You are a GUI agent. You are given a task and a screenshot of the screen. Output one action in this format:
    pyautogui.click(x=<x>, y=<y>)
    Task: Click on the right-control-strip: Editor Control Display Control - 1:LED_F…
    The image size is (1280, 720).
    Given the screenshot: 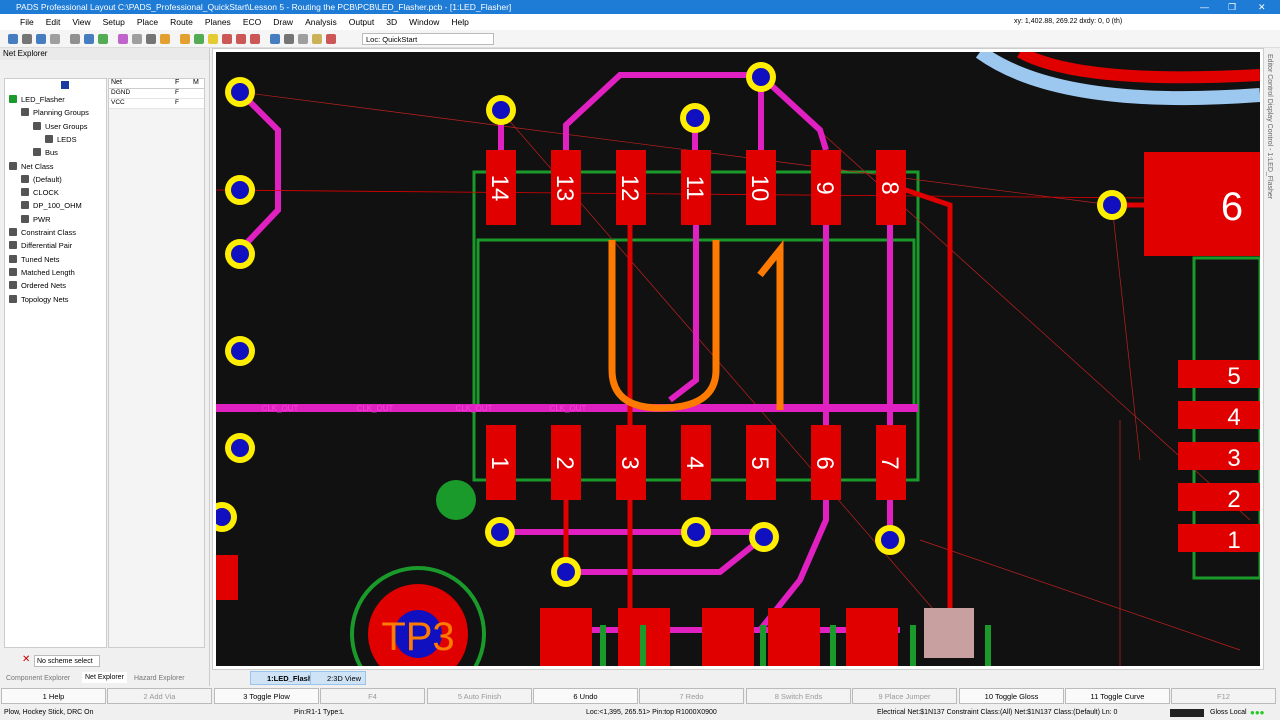 What is the action you would take?
    pyautogui.click(x=1272, y=368)
    